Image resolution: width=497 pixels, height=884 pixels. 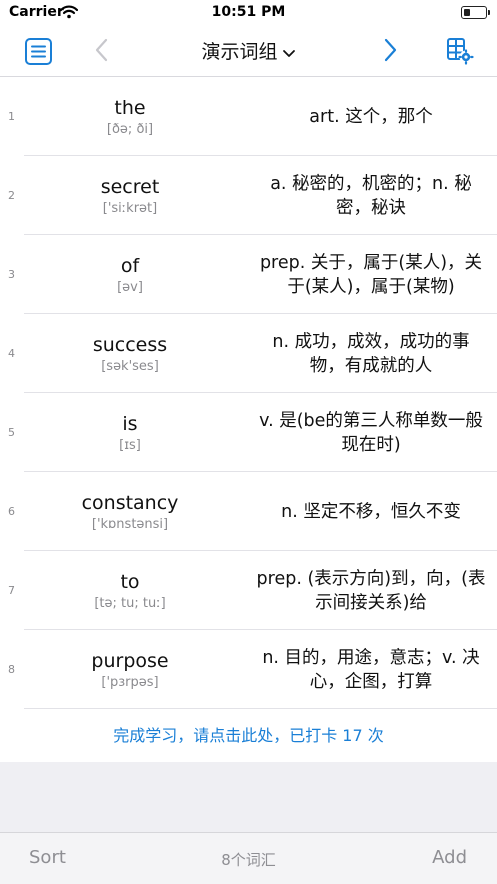 I want to click on meaning-text: n. 目的，用途，意志；v. 决心，企图，打算, so click(x=371, y=669).